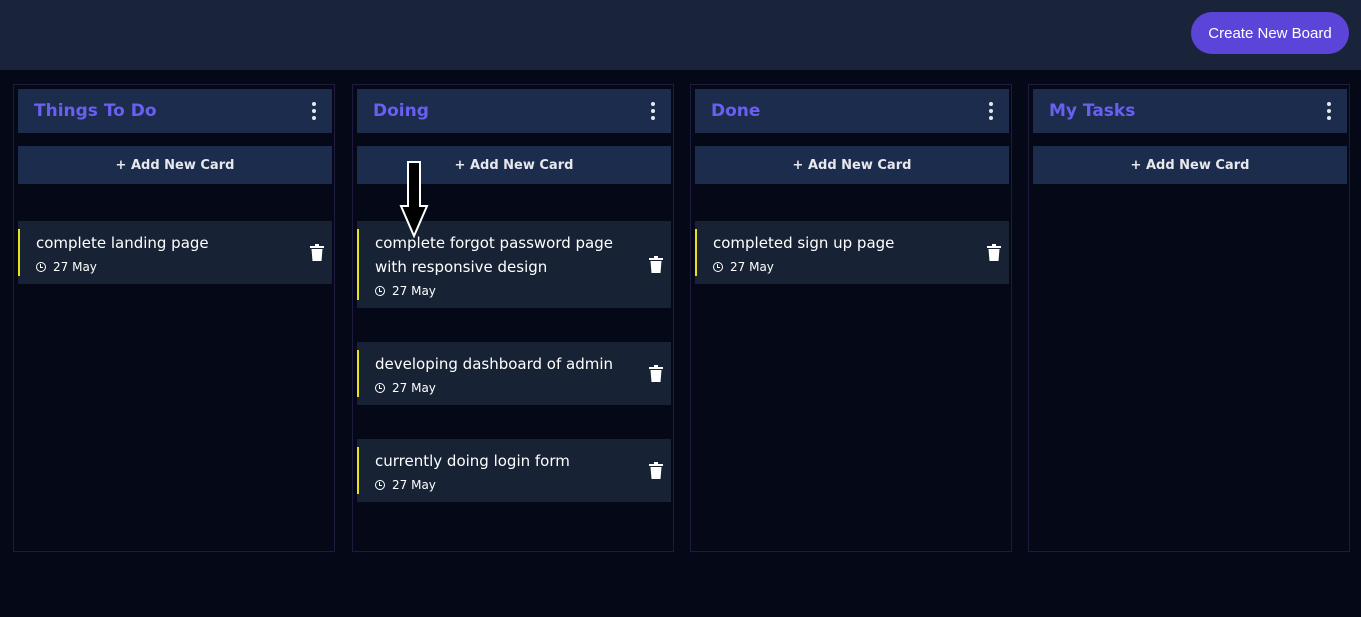 The width and height of the screenshot is (1361, 617). What do you see at coordinates (804, 243) in the screenshot?
I see `card-title: completed sign up page` at bounding box center [804, 243].